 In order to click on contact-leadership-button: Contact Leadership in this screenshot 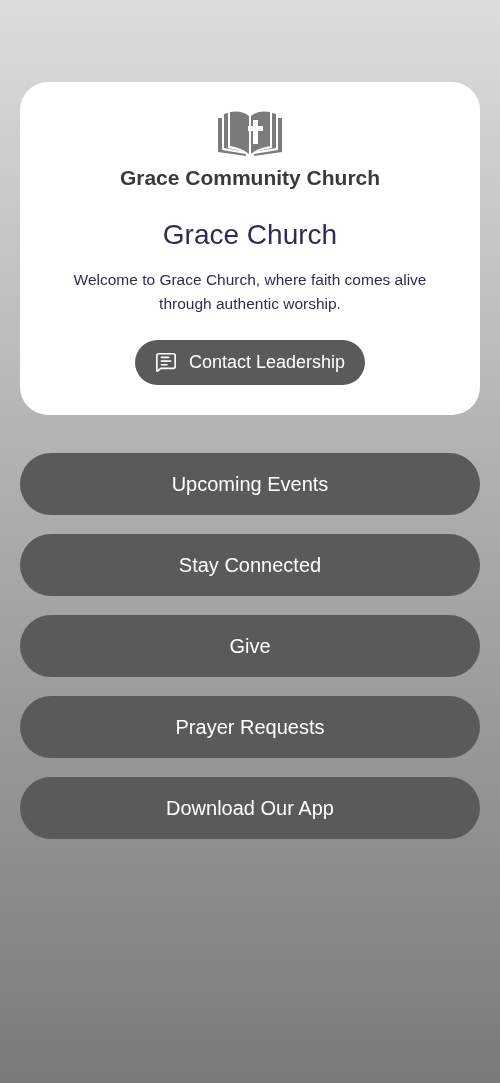, I will do `click(250, 362)`.